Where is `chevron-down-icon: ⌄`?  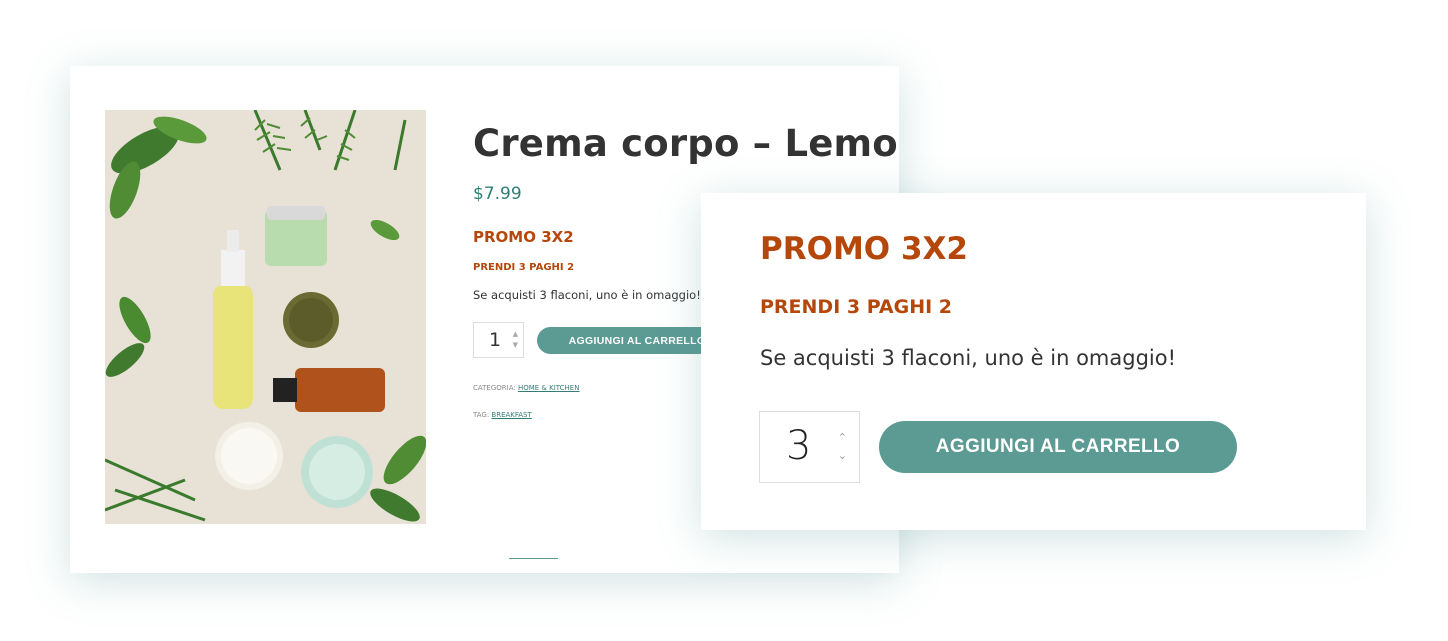
chevron-down-icon: ⌄ is located at coordinates (842, 455).